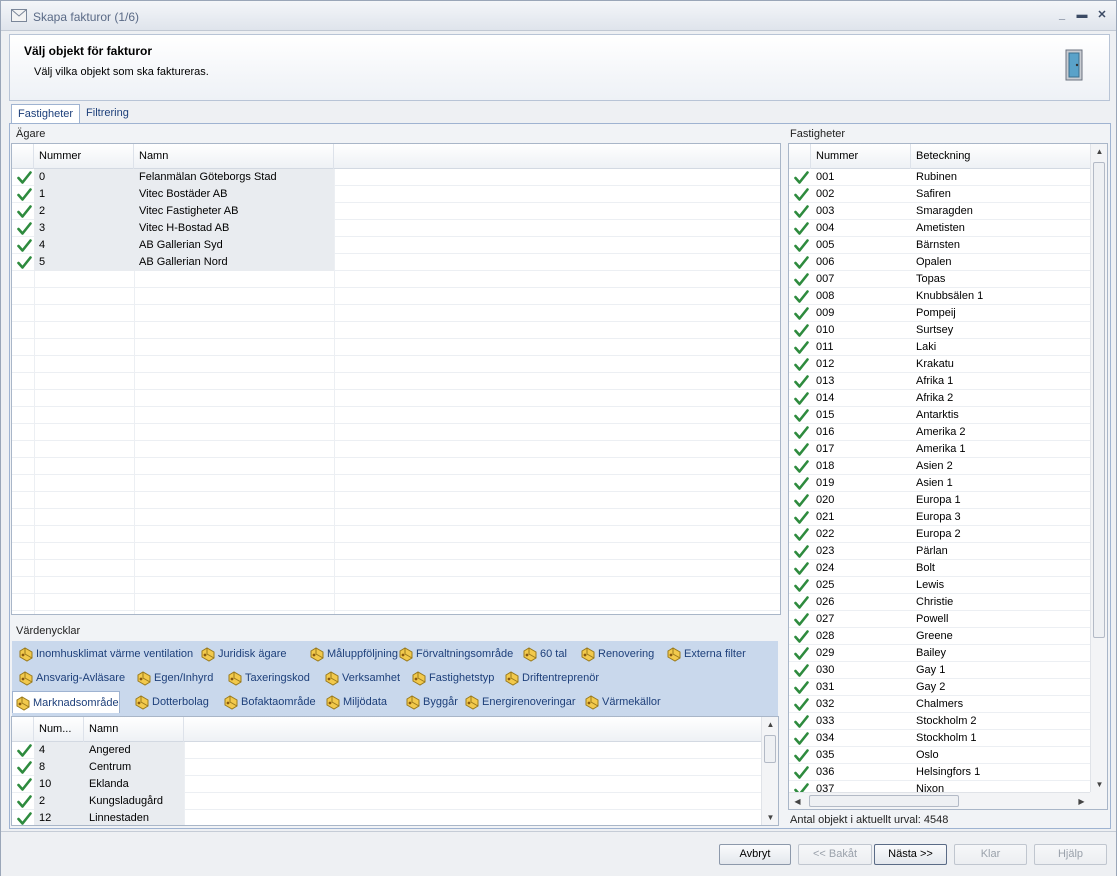 The width and height of the screenshot is (1117, 876). What do you see at coordinates (267, 678) in the screenshot?
I see `value-key-tab: Taxeringskod` at bounding box center [267, 678].